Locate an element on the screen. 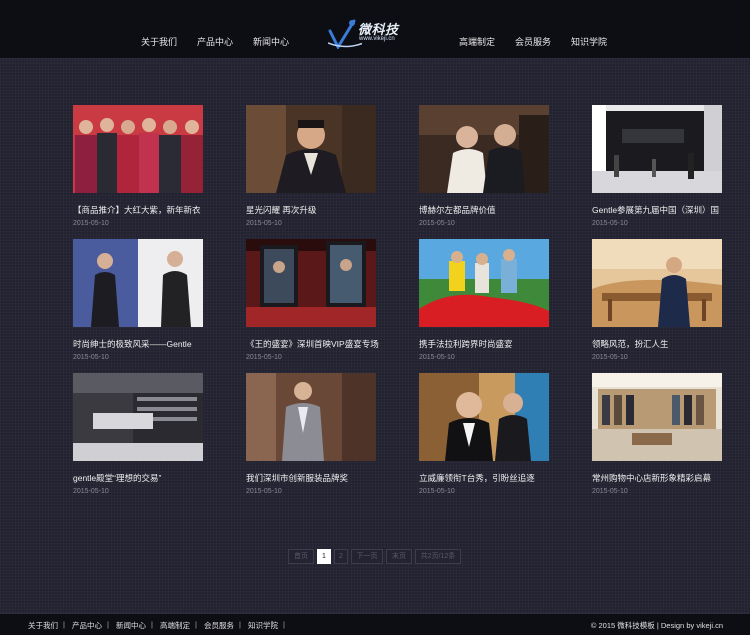  page-1-button: 1 is located at coordinates (324, 556).